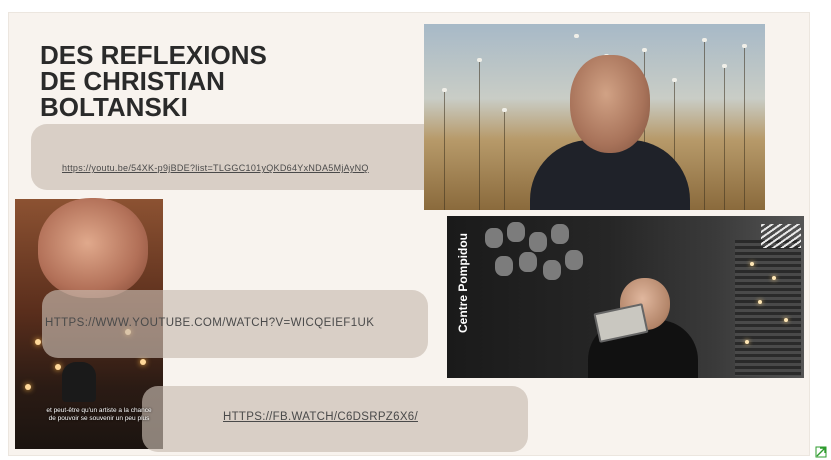 The width and height of the screenshot is (831, 460). What do you see at coordinates (79, 382) in the screenshot?
I see `person-silhouette` at bounding box center [79, 382].